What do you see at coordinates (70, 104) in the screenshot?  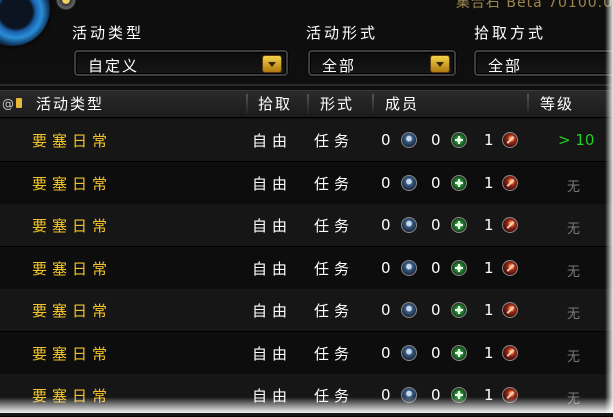 I see `header-activity-type: 活动类型` at bounding box center [70, 104].